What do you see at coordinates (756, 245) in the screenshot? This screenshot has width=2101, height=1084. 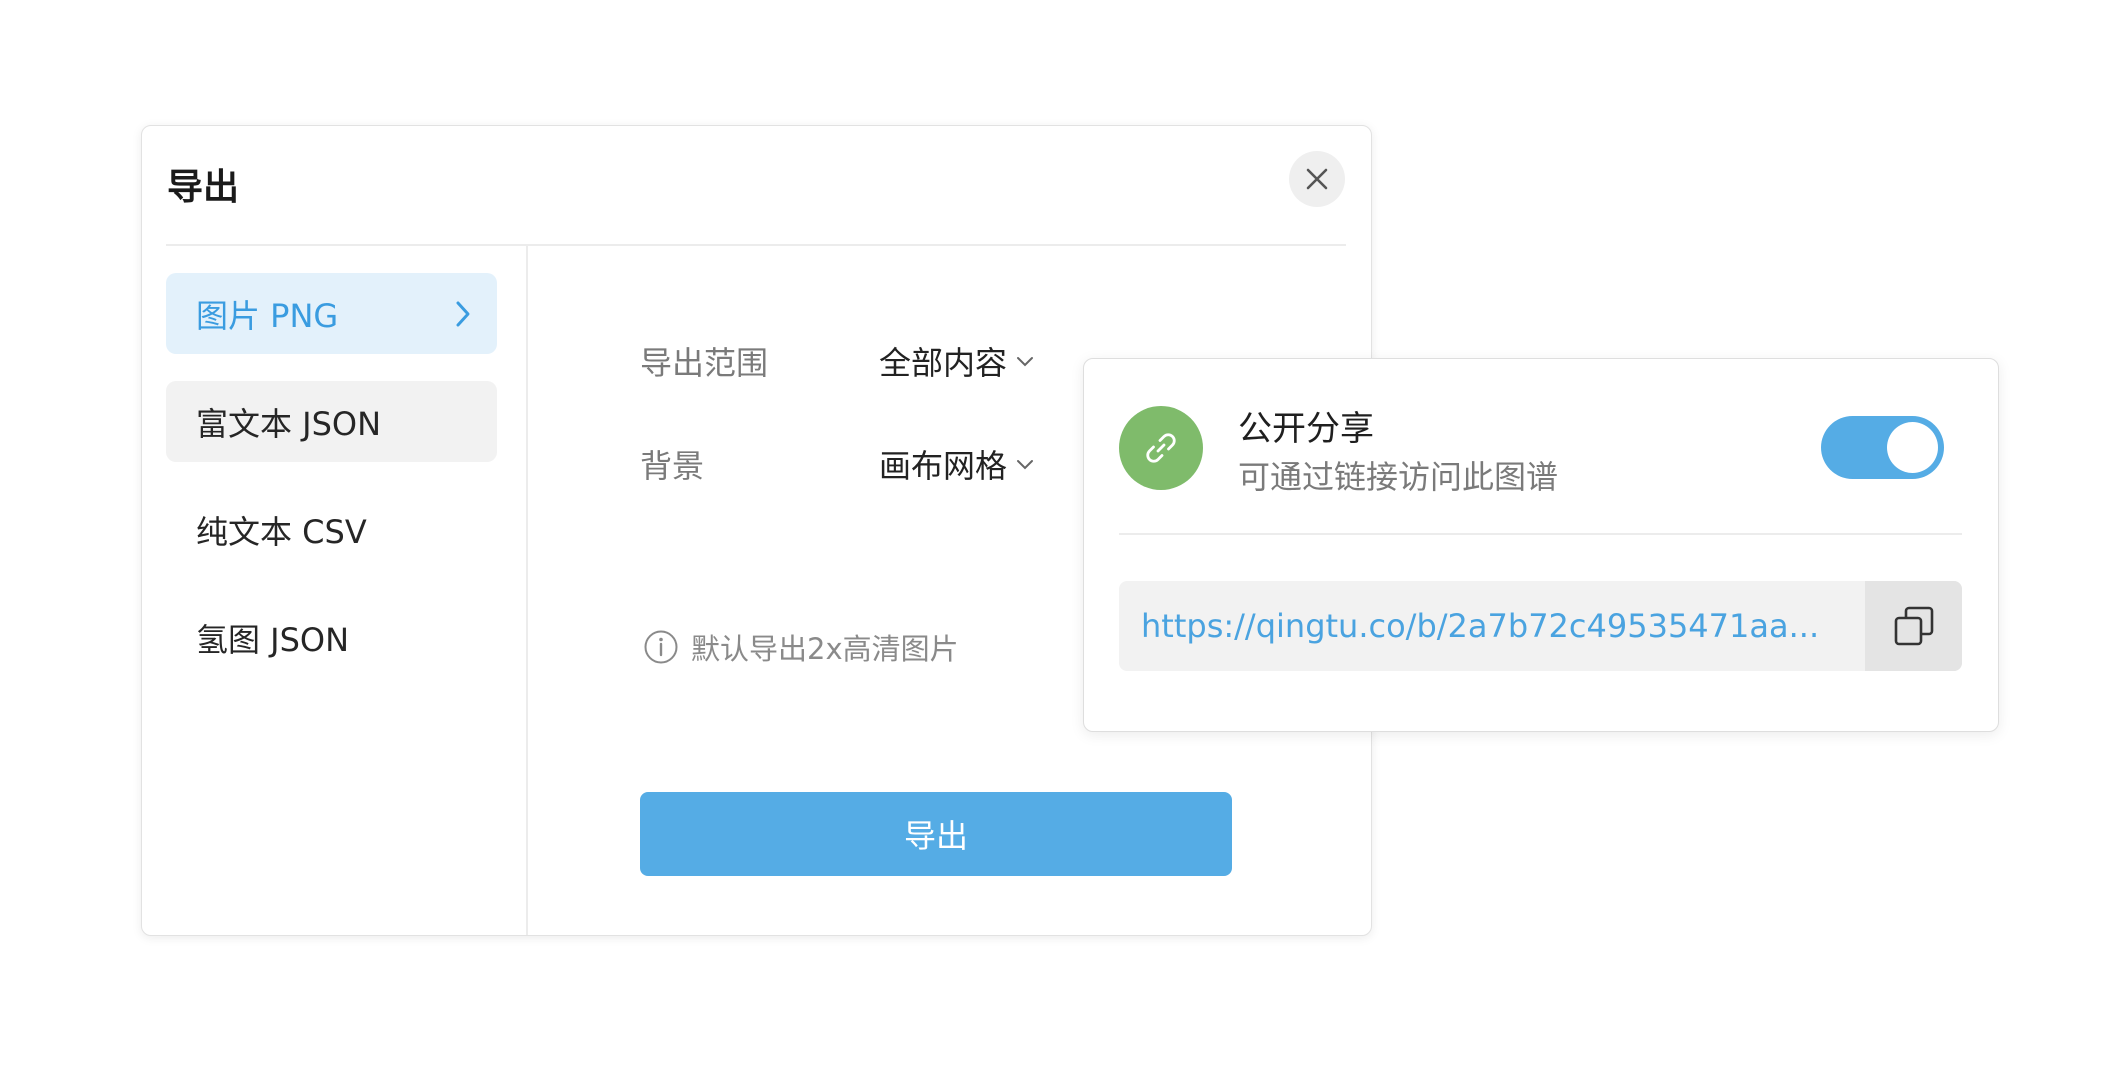 I see `header-divider` at bounding box center [756, 245].